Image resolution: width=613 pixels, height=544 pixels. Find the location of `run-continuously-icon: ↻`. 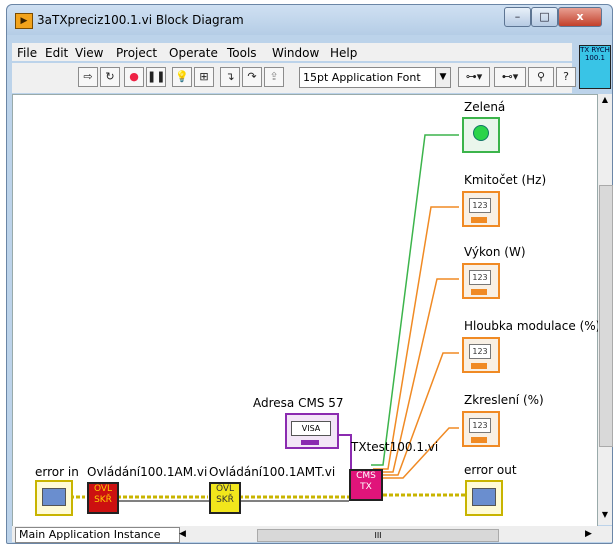

run-continuously-icon: ↻ is located at coordinates (110, 77).